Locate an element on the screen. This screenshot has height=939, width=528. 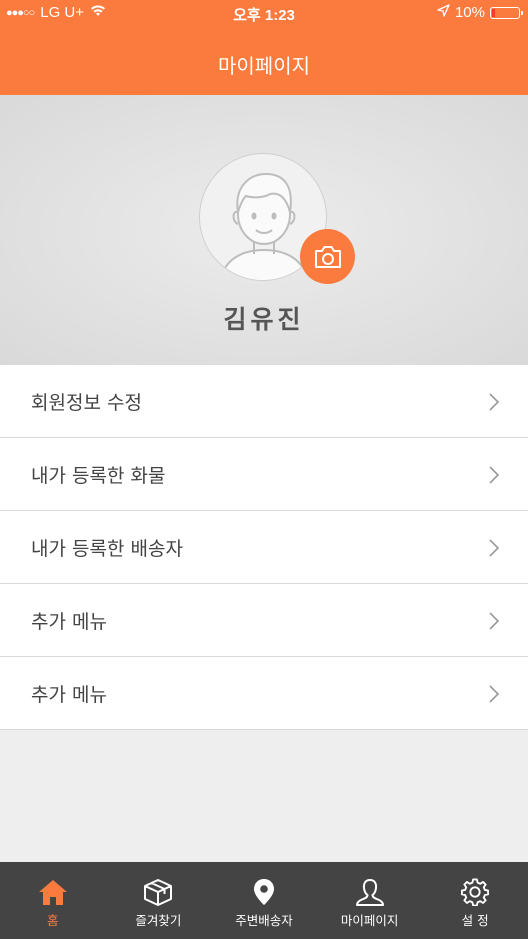
tab-mypage: 마이페이지 is located at coordinates (370, 900).